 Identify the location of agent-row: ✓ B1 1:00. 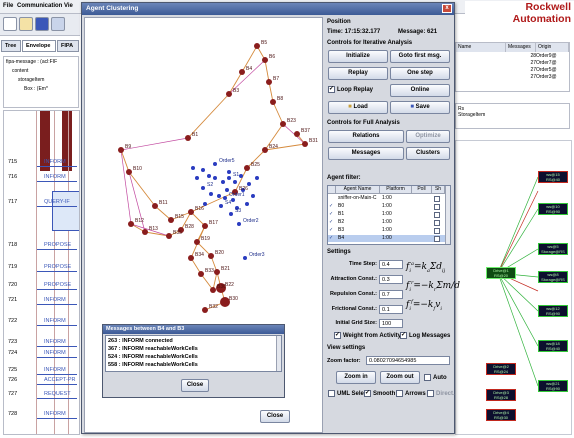
(389, 214).